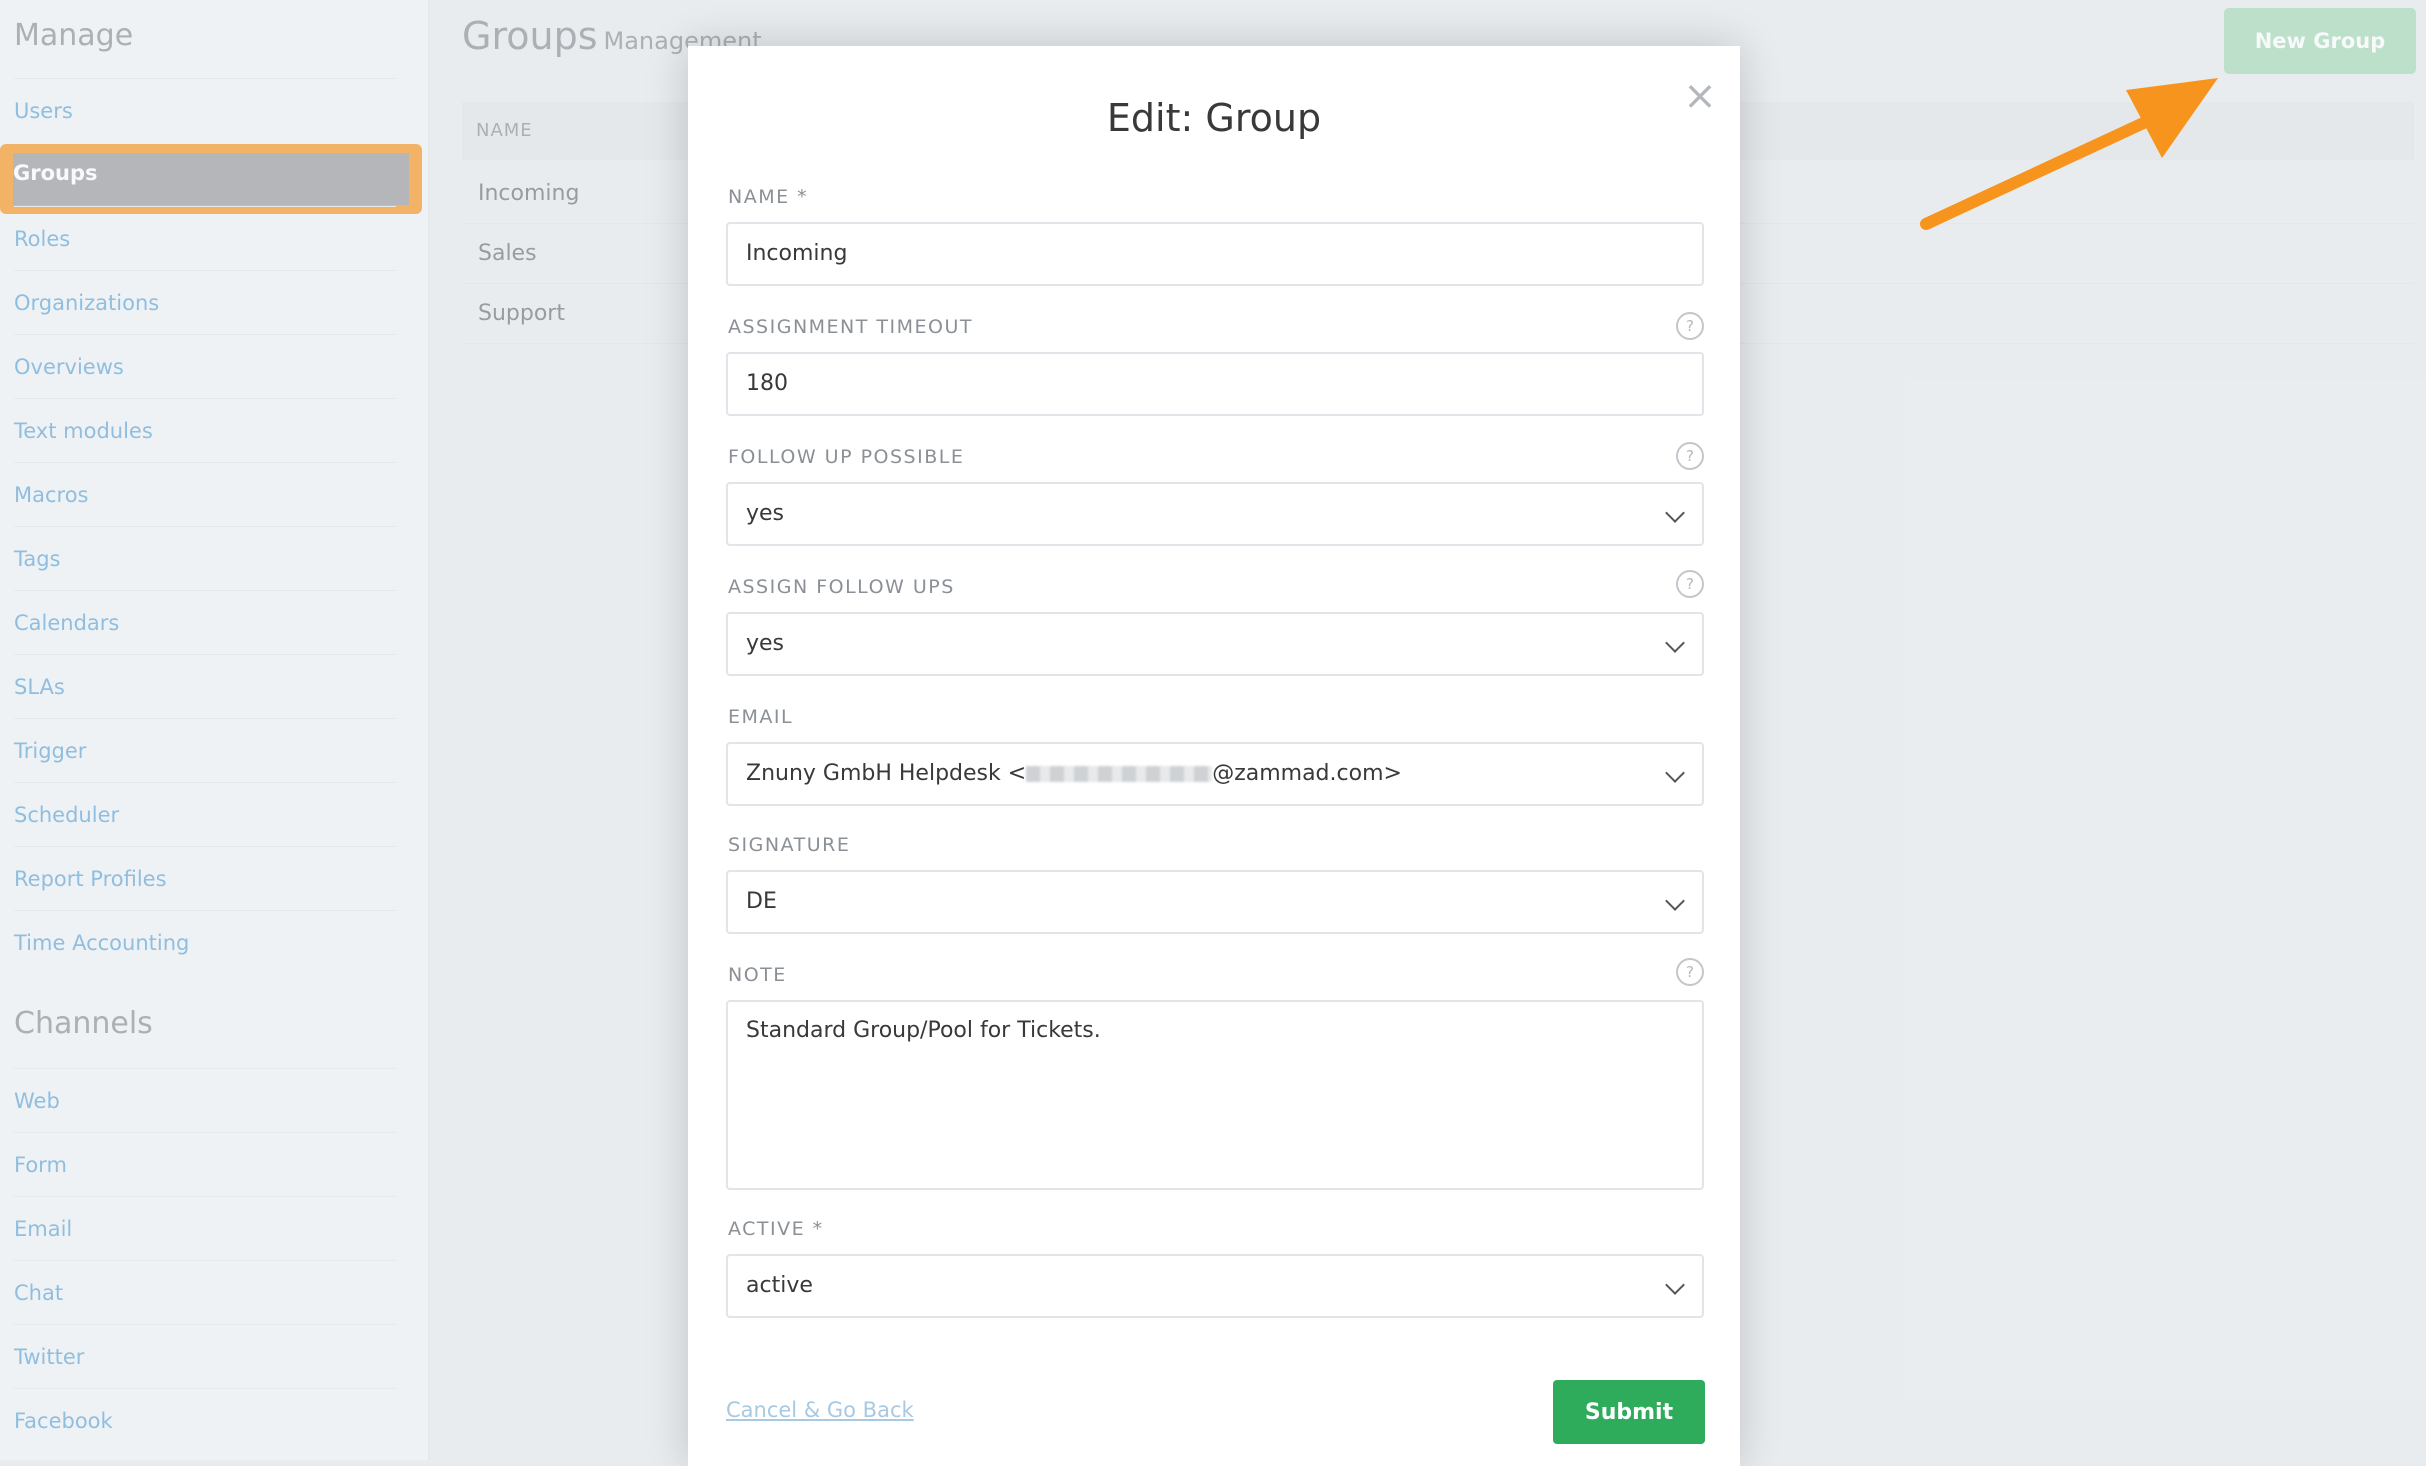  Describe the element at coordinates (846, 457) in the screenshot. I see `follow-up-possible-label: FOLLOW UP POSSIBLE` at that location.